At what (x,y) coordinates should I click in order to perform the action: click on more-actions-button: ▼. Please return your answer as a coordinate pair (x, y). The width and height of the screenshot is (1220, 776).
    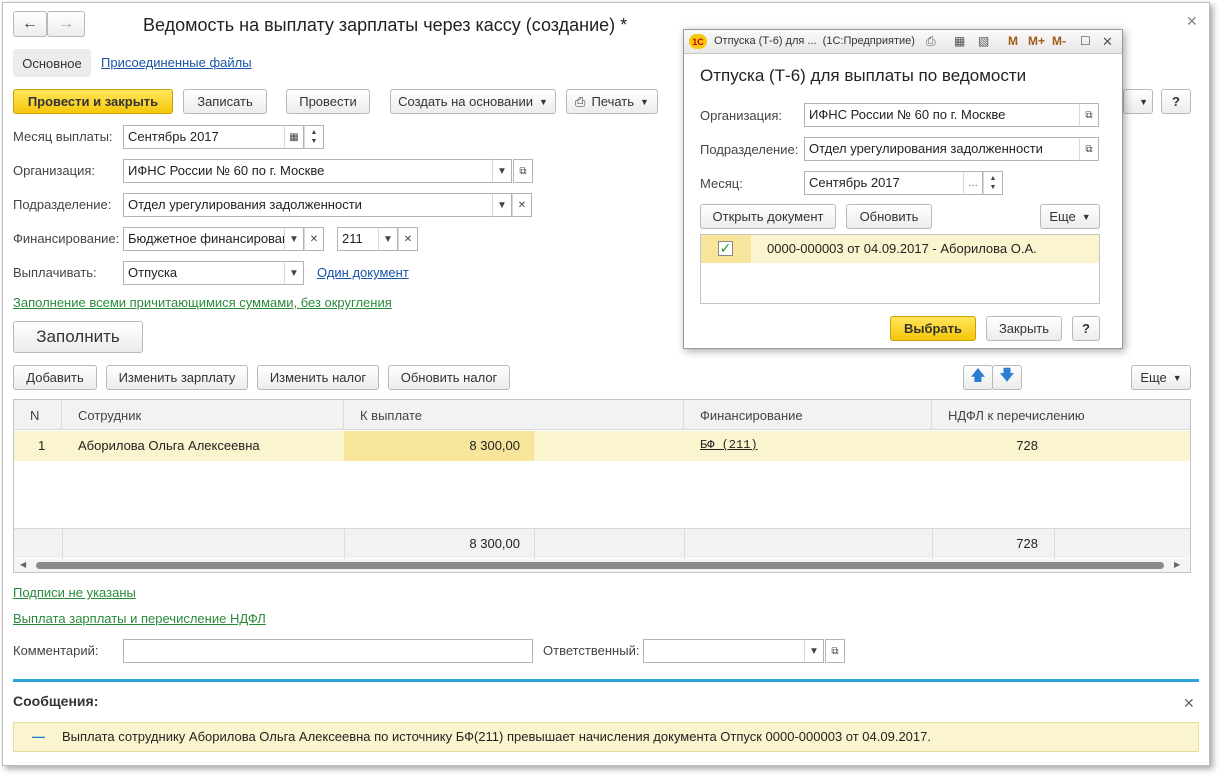
    Looking at the image, I should click on (1138, 101).